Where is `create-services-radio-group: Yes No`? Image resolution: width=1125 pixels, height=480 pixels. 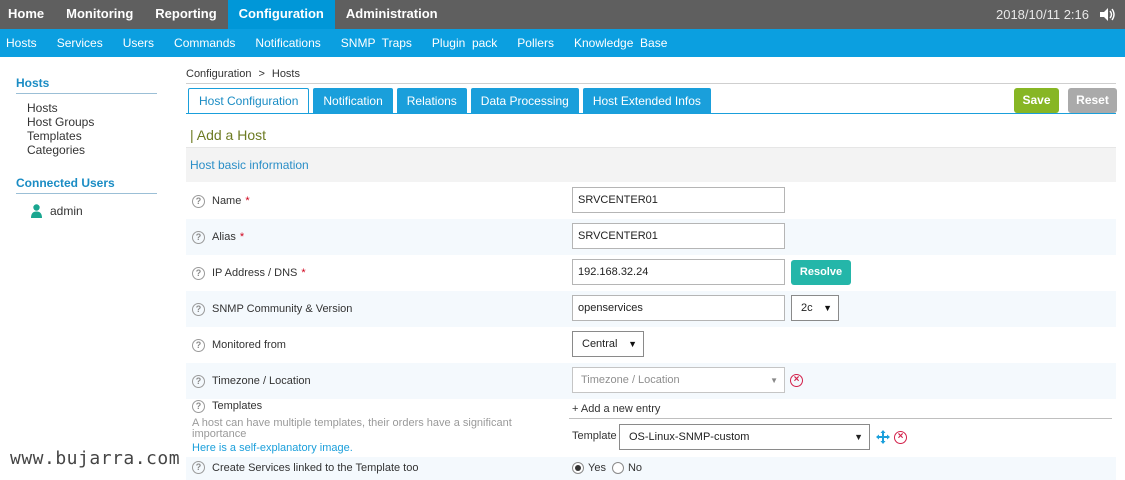
create-services-radio-group: Yes No is located at coordinates (610, 468).